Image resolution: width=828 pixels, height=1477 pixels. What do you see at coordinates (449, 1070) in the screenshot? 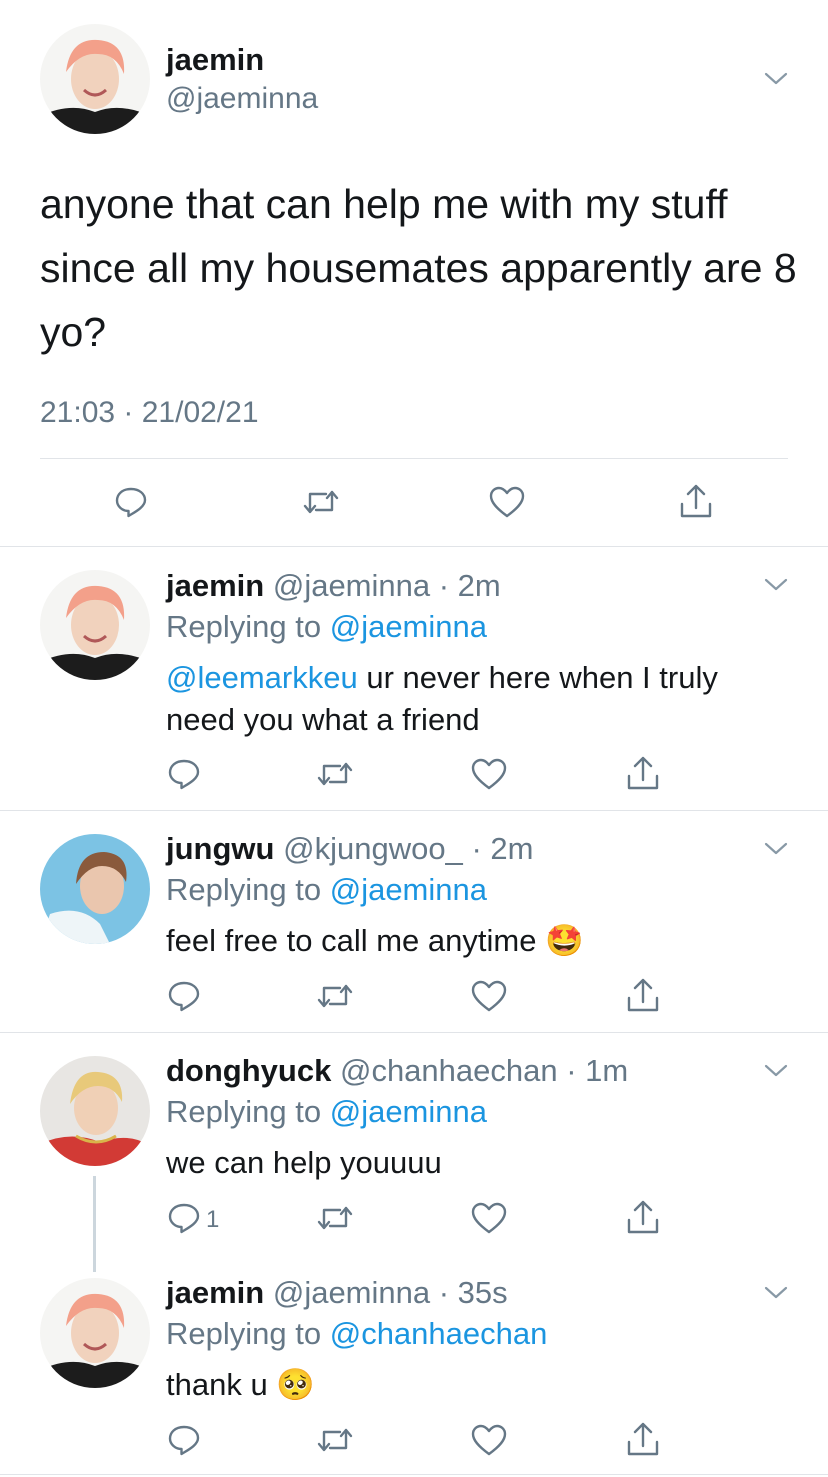
I see `author-handle: @chanhaechan` at bounding box center [449, 1070].